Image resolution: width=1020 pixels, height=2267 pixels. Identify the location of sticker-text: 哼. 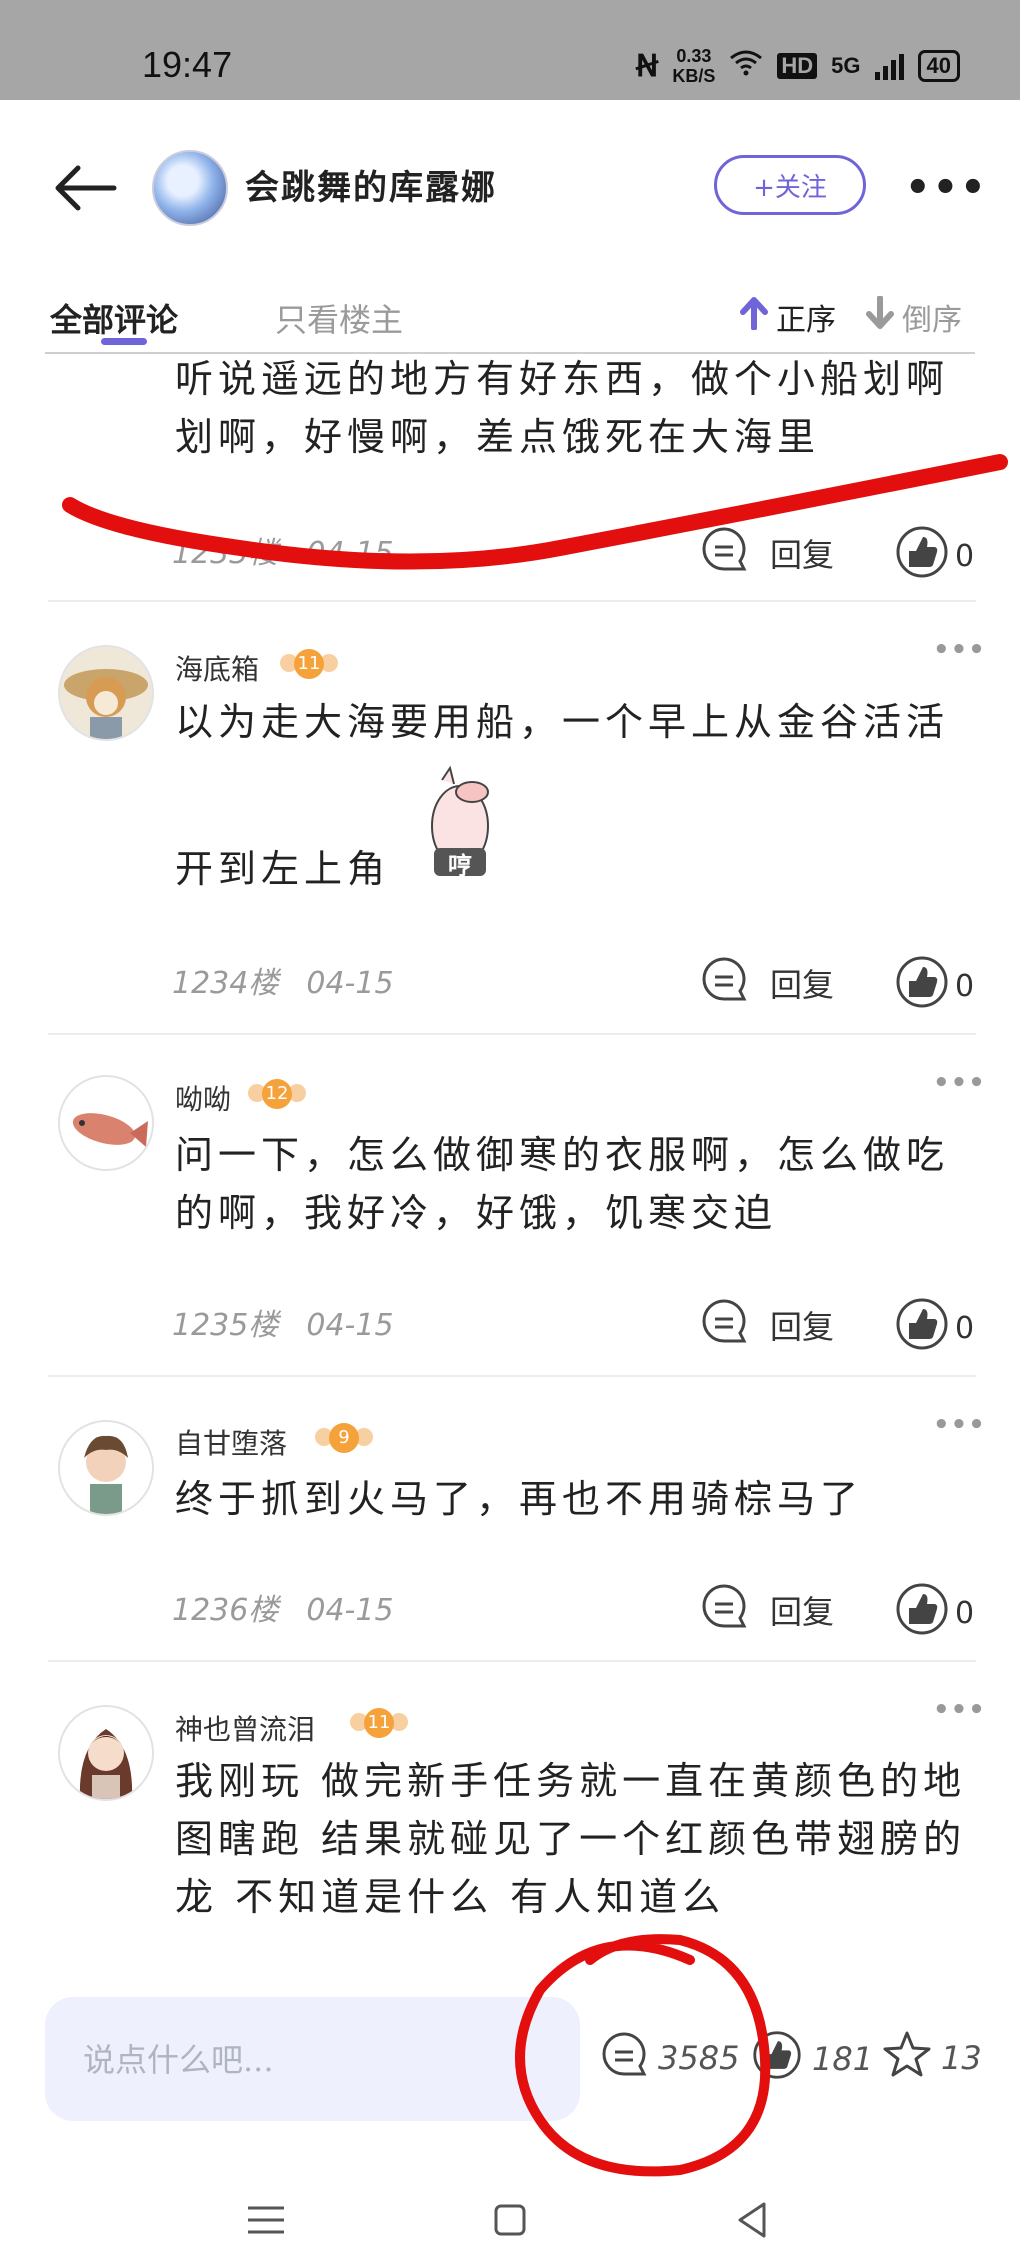
(460, 866).